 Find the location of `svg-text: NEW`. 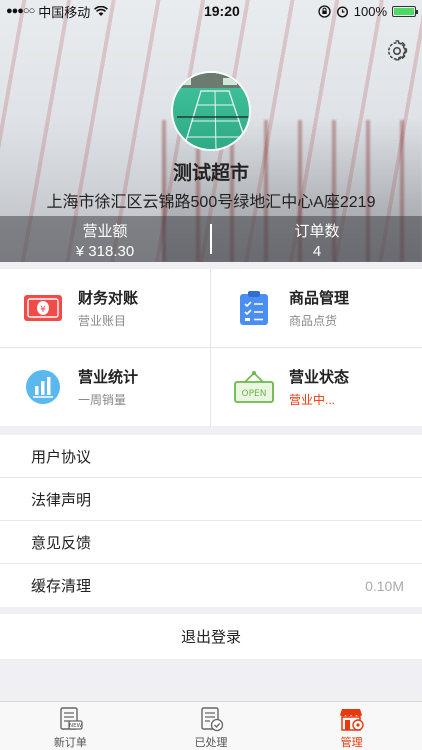

svg-text: NEW is located at coordinates (76, 726).